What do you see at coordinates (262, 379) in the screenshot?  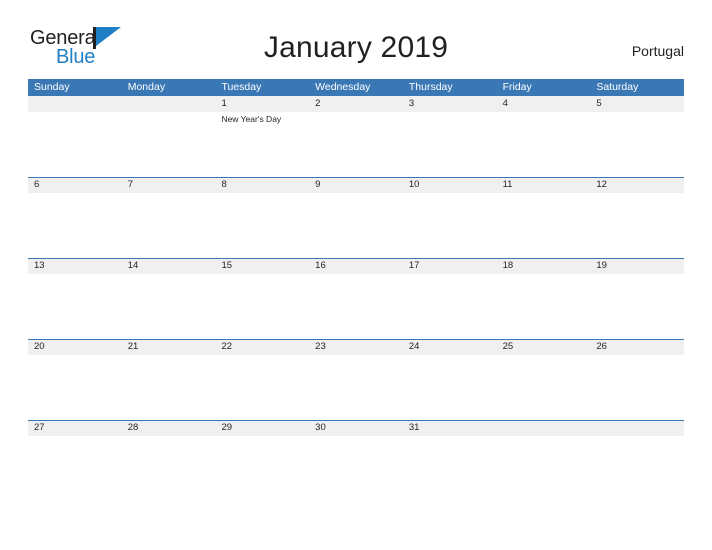 I see `day-cell: 22` at bounding box center [262, 379].